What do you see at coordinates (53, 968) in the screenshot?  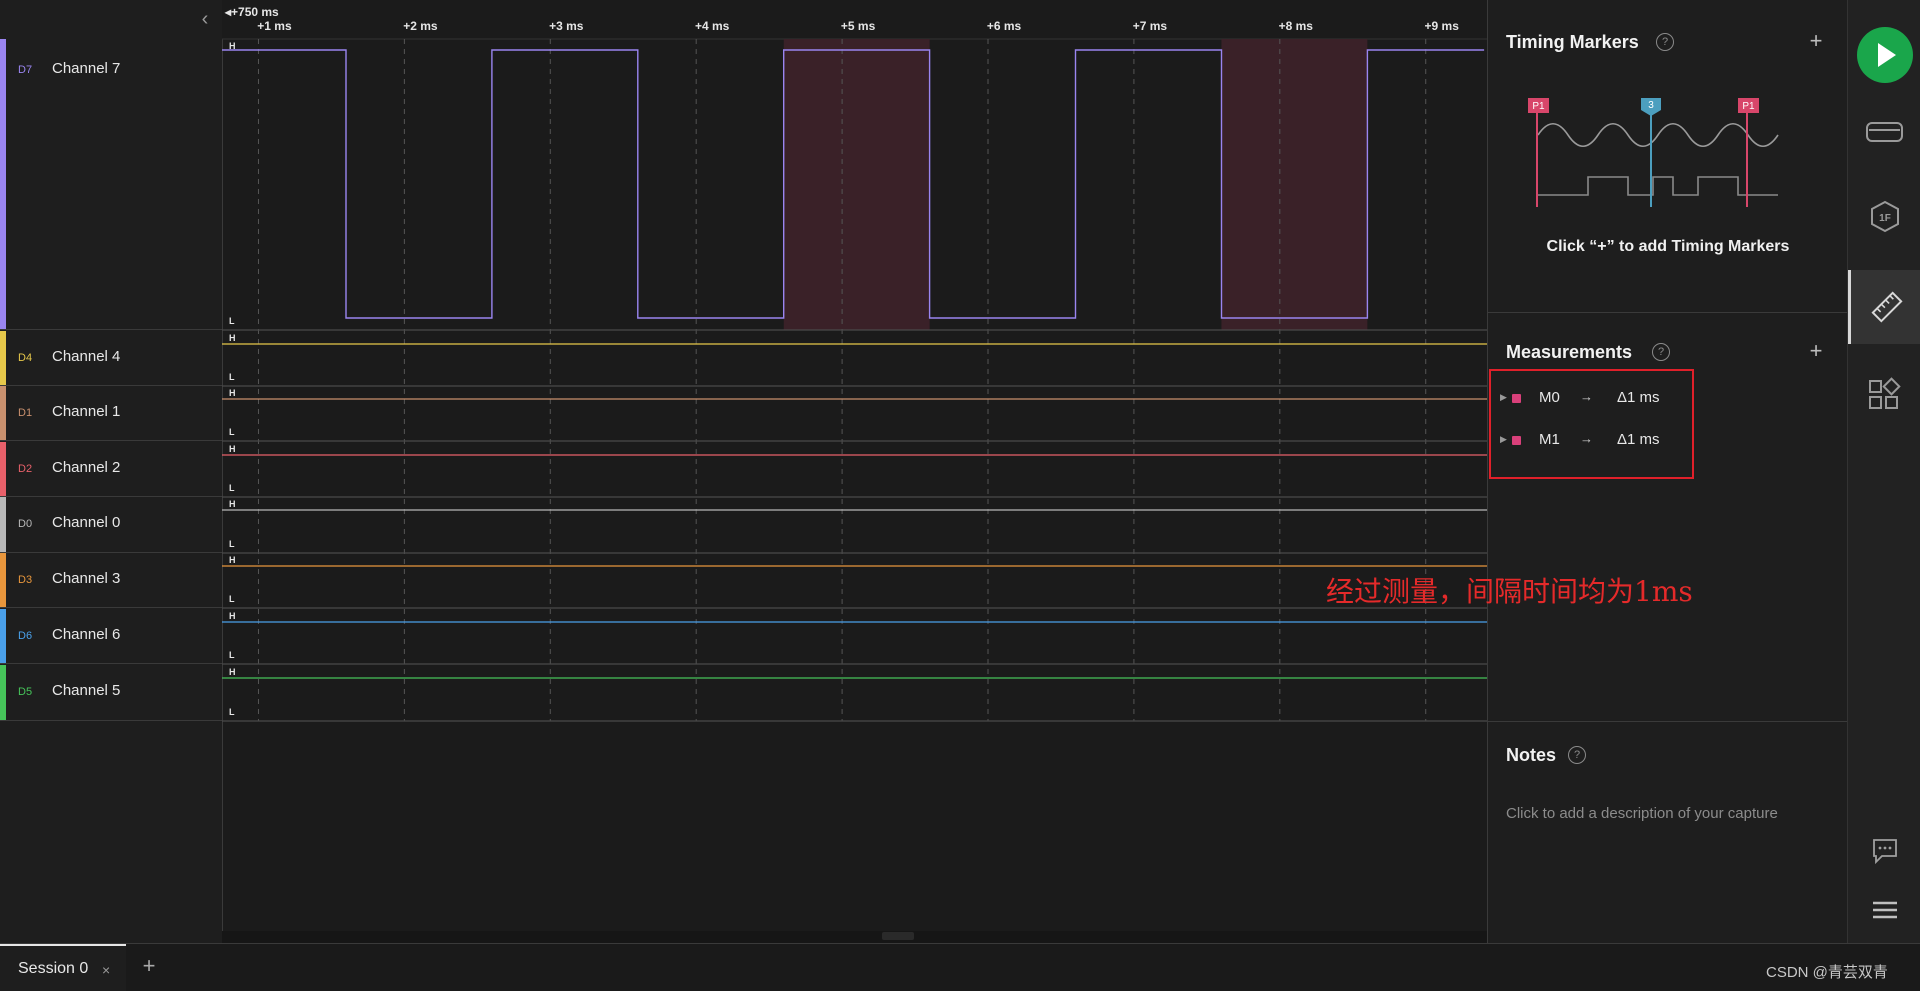 I see `session-tab-label: Session 0` at bounding box center [53, 968].